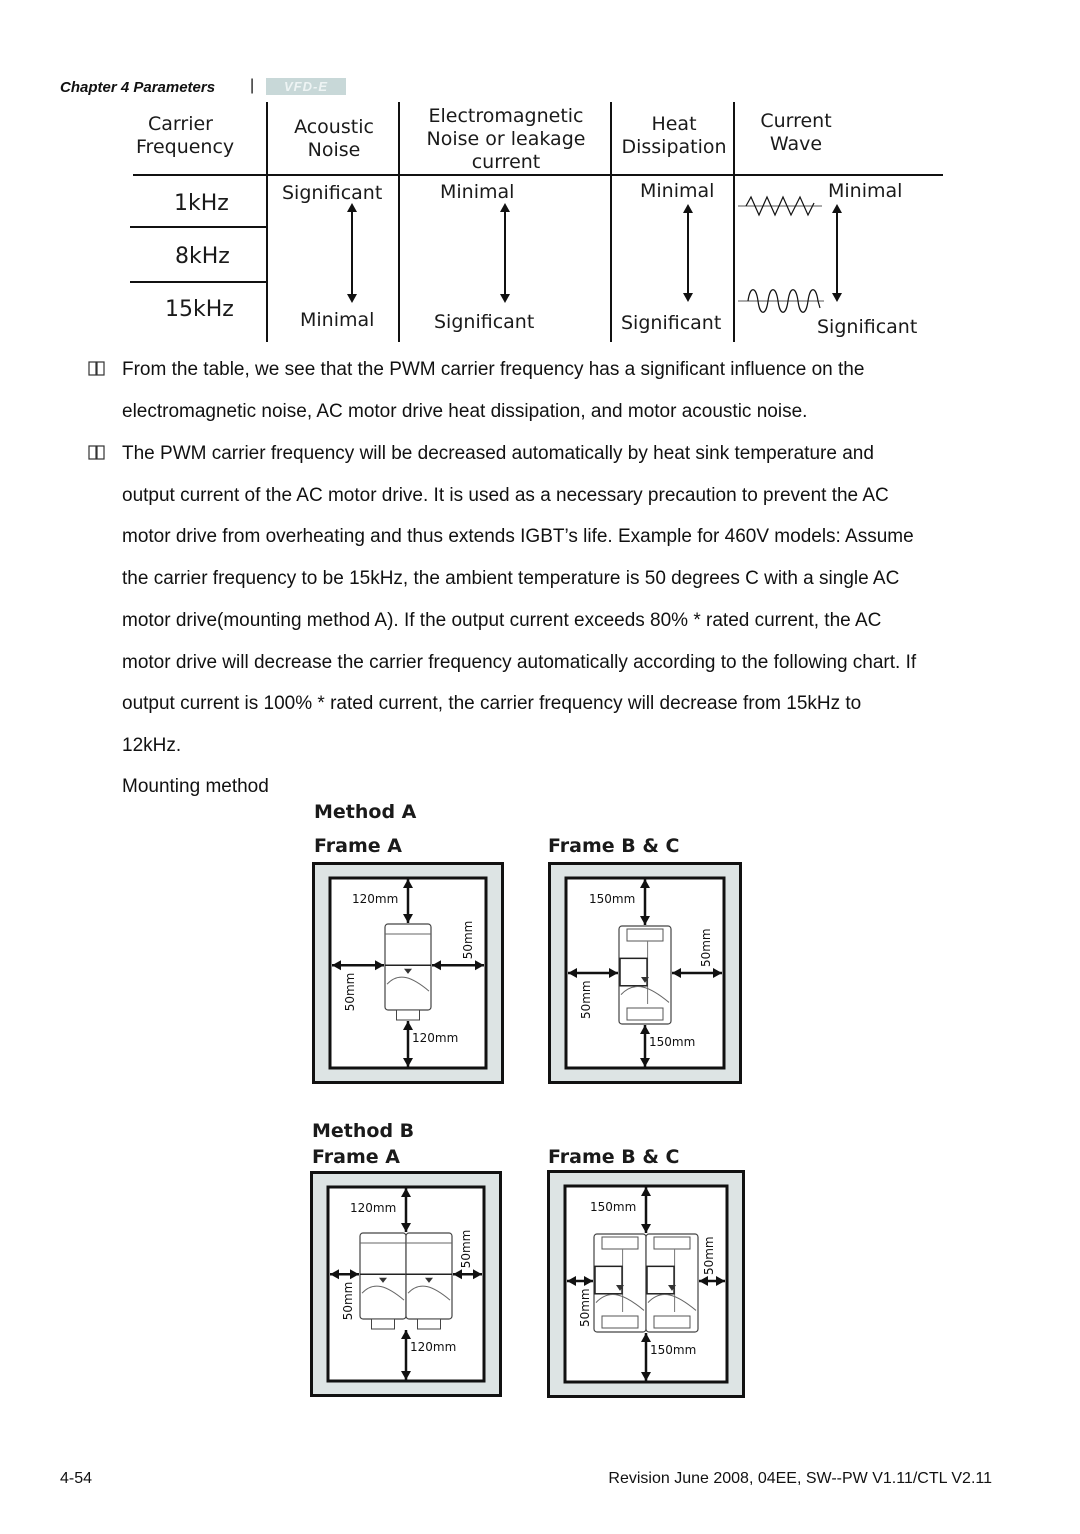  What do you see at coordinates (781, 301) in the screenshot?
I see `sine-wave-icon` at bounding box center [781, 301].